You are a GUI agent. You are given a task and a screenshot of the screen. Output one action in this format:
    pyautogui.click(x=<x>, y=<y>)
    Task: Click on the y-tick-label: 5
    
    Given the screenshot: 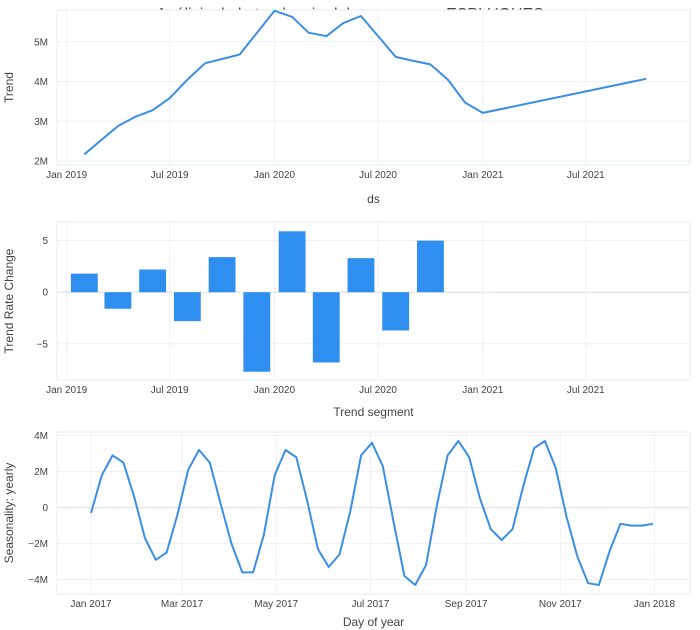 What is the action you would take?
    pyautogui.click(x=45, y=241)
    